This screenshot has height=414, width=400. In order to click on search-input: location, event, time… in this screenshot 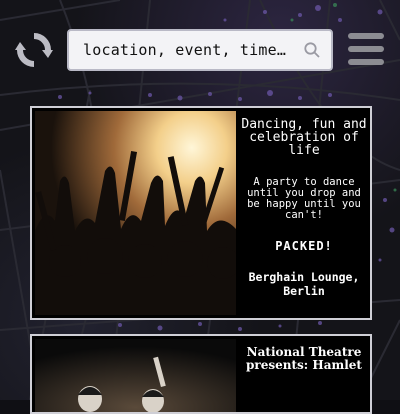, I will do `click(190, 50)`.